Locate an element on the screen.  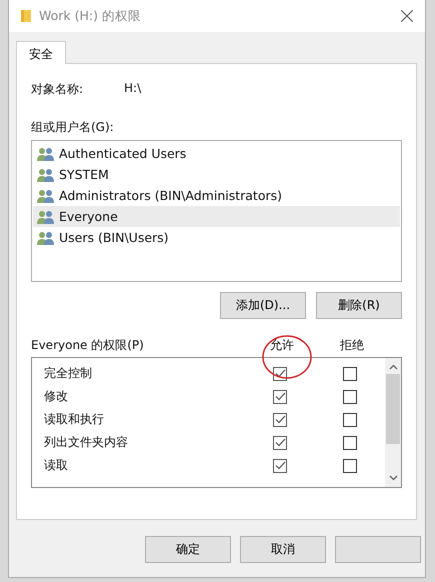
group-list-label: 组或用户名(G): is located at coordinates (73, 127).